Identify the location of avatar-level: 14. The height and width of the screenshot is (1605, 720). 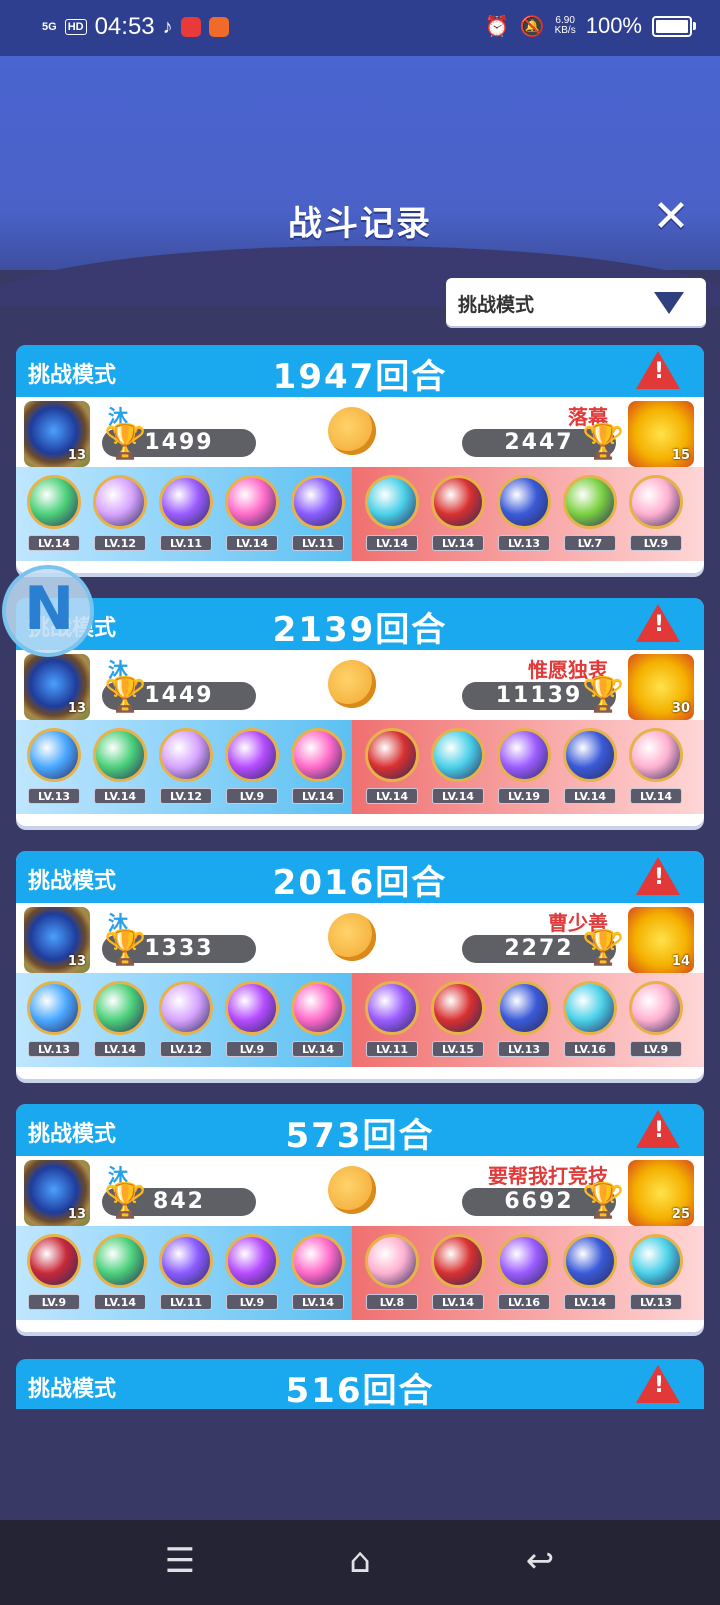
(680, 961).